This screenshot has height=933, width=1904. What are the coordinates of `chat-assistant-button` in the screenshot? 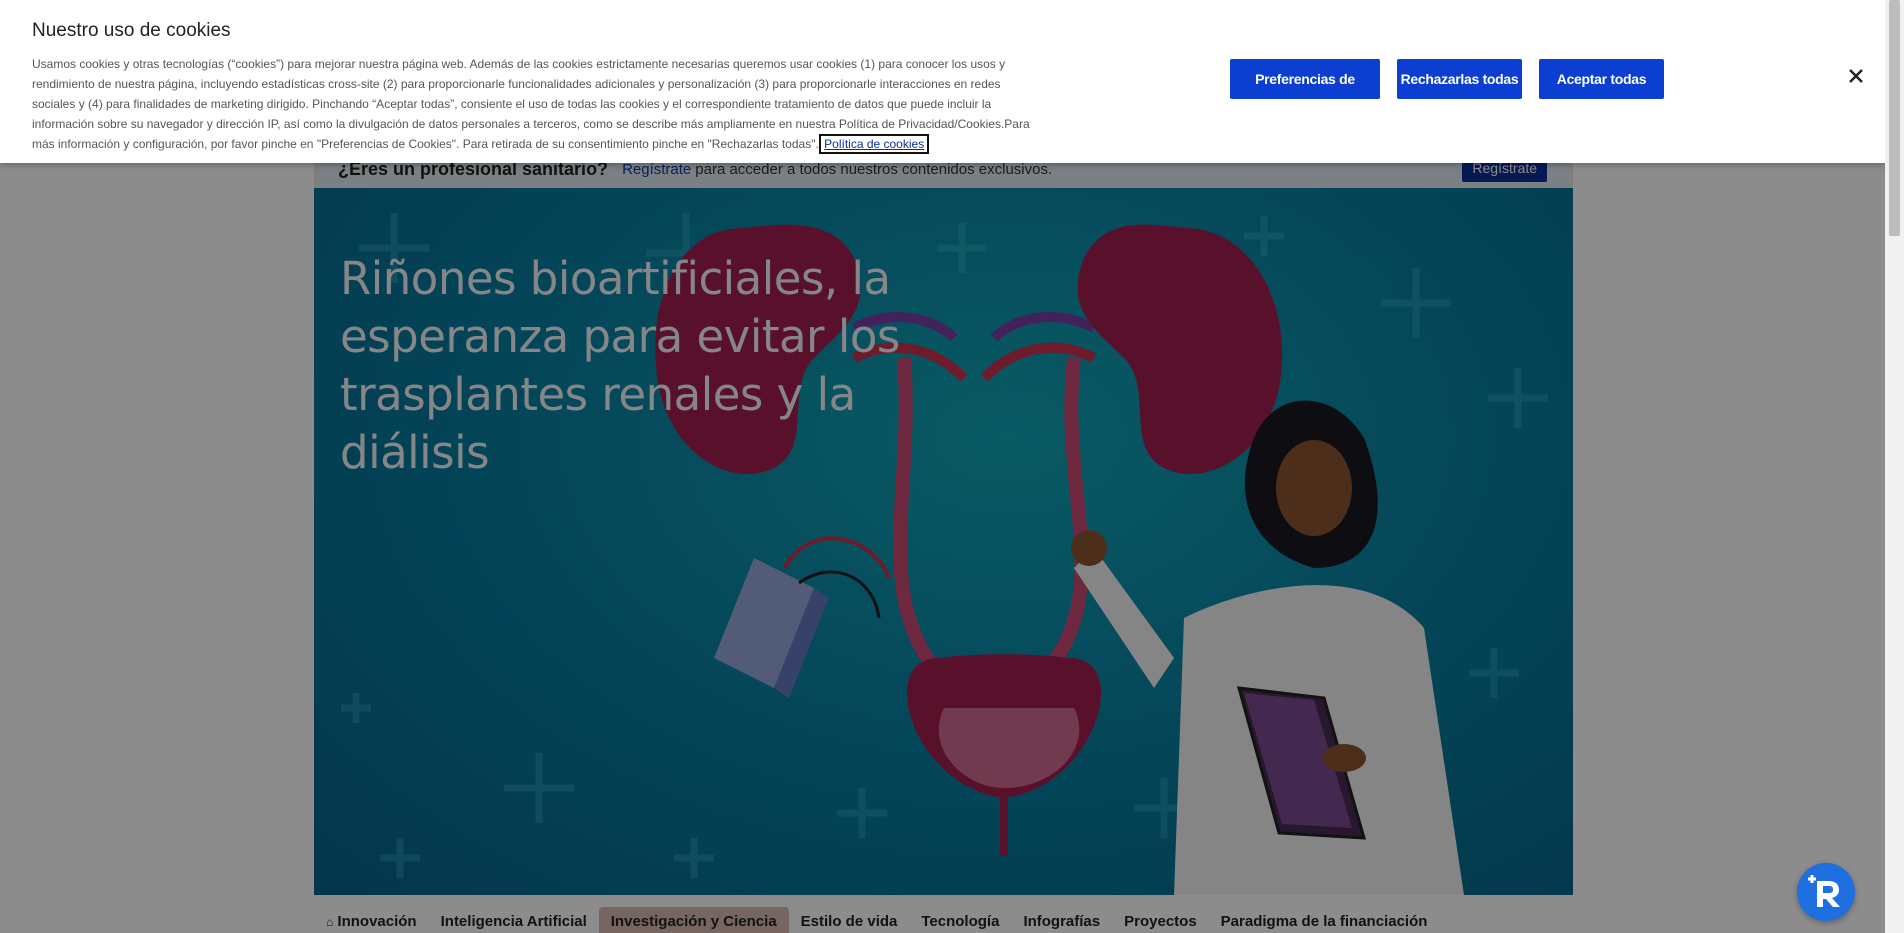 It's located at (1826, 892).